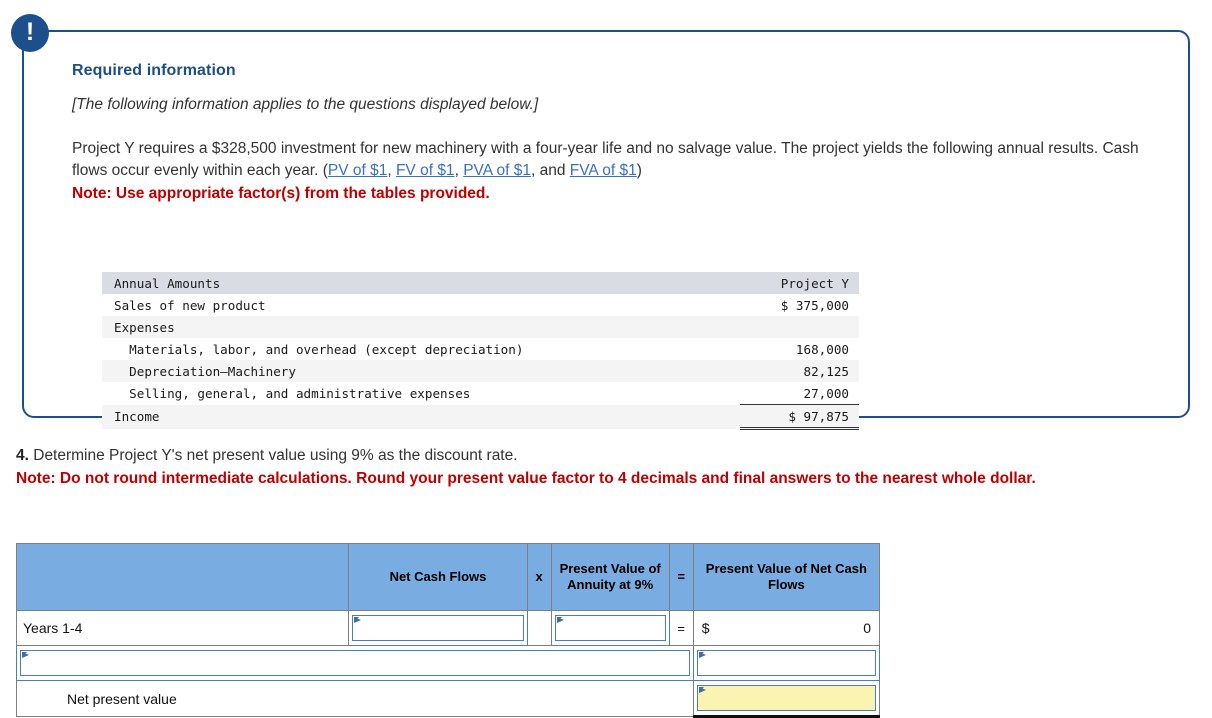 Image resolution: width=1212 pixels, height=718 pixels. What do you see at coordinates (480, 371) in the screenshot?
I see `table-row: Depreciation—Machinery 82,125` at bounding box center [480, 371].